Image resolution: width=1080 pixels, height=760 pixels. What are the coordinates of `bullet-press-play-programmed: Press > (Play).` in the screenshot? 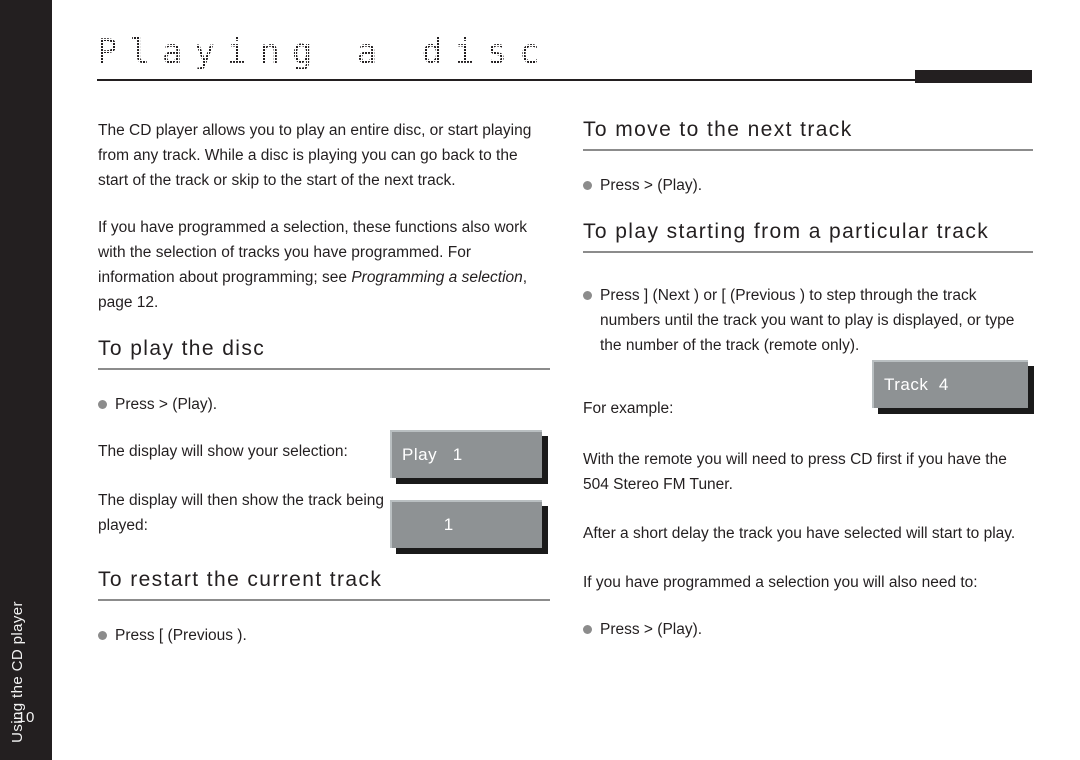 It's located at (808, 629).